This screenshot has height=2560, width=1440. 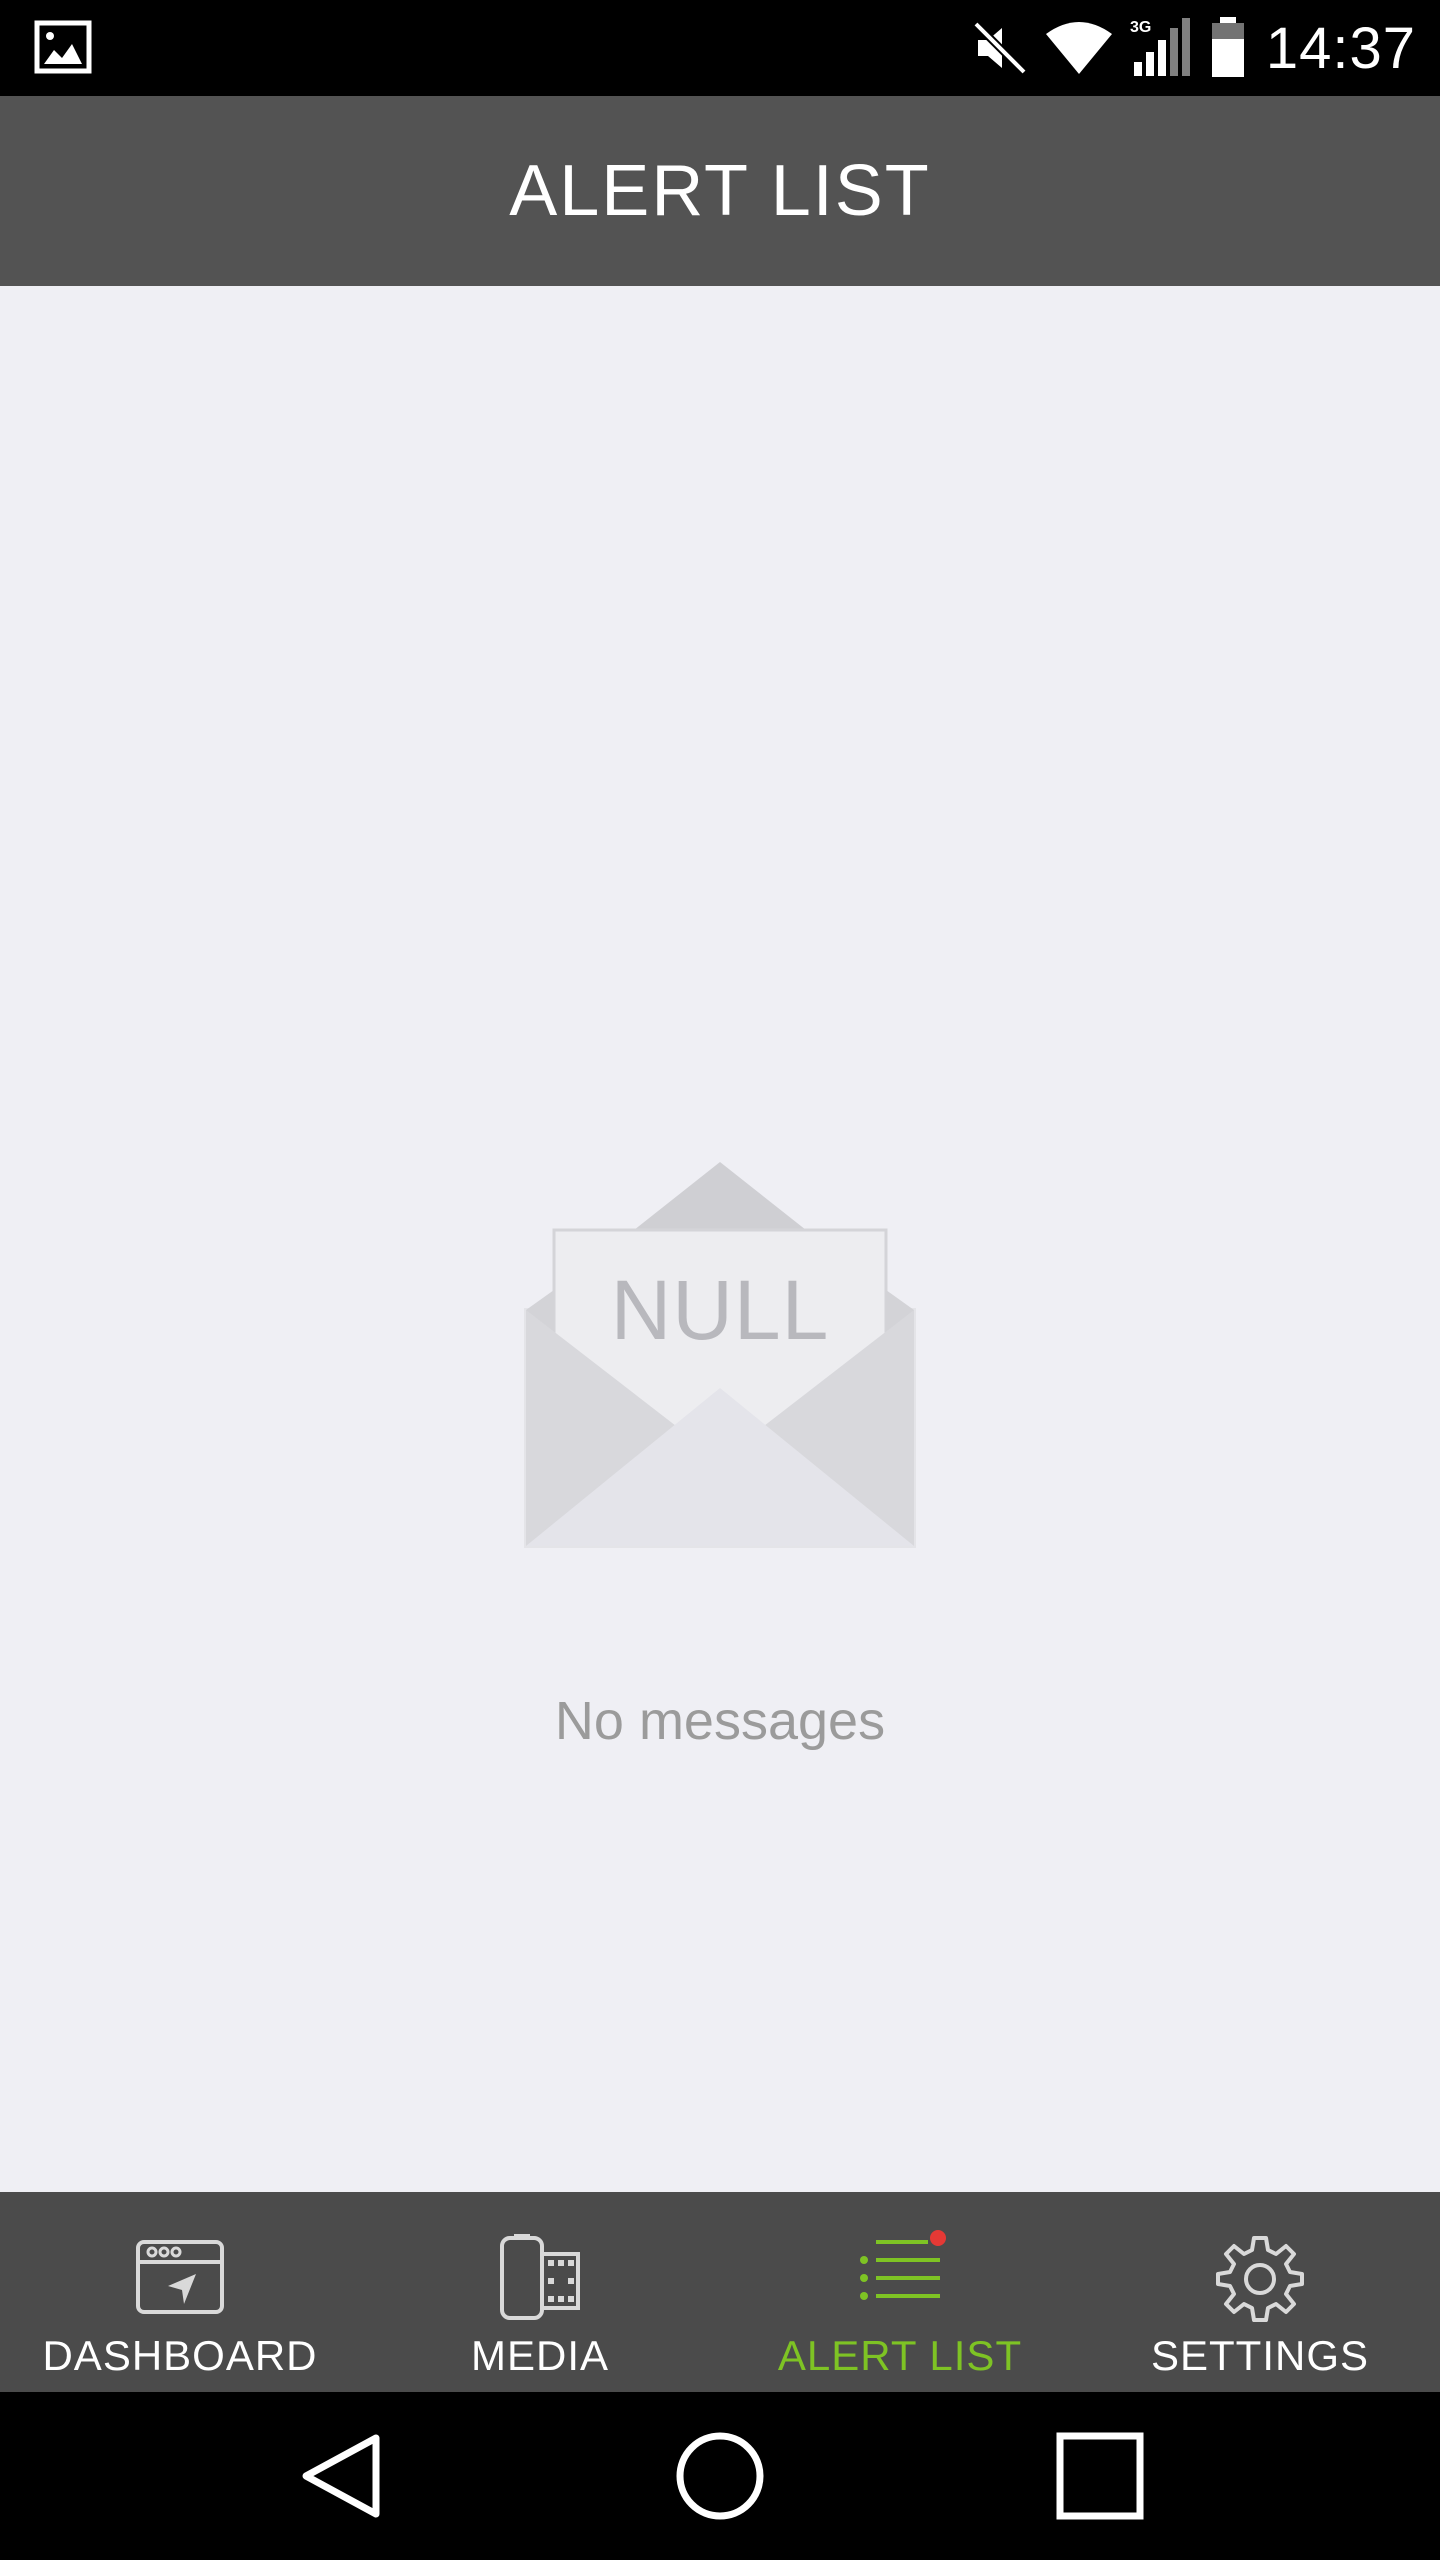 What do you see at coordinates (1260, 2279) in the screenshot?
I see `settings-icon` at bounding box center [1260, 2279].